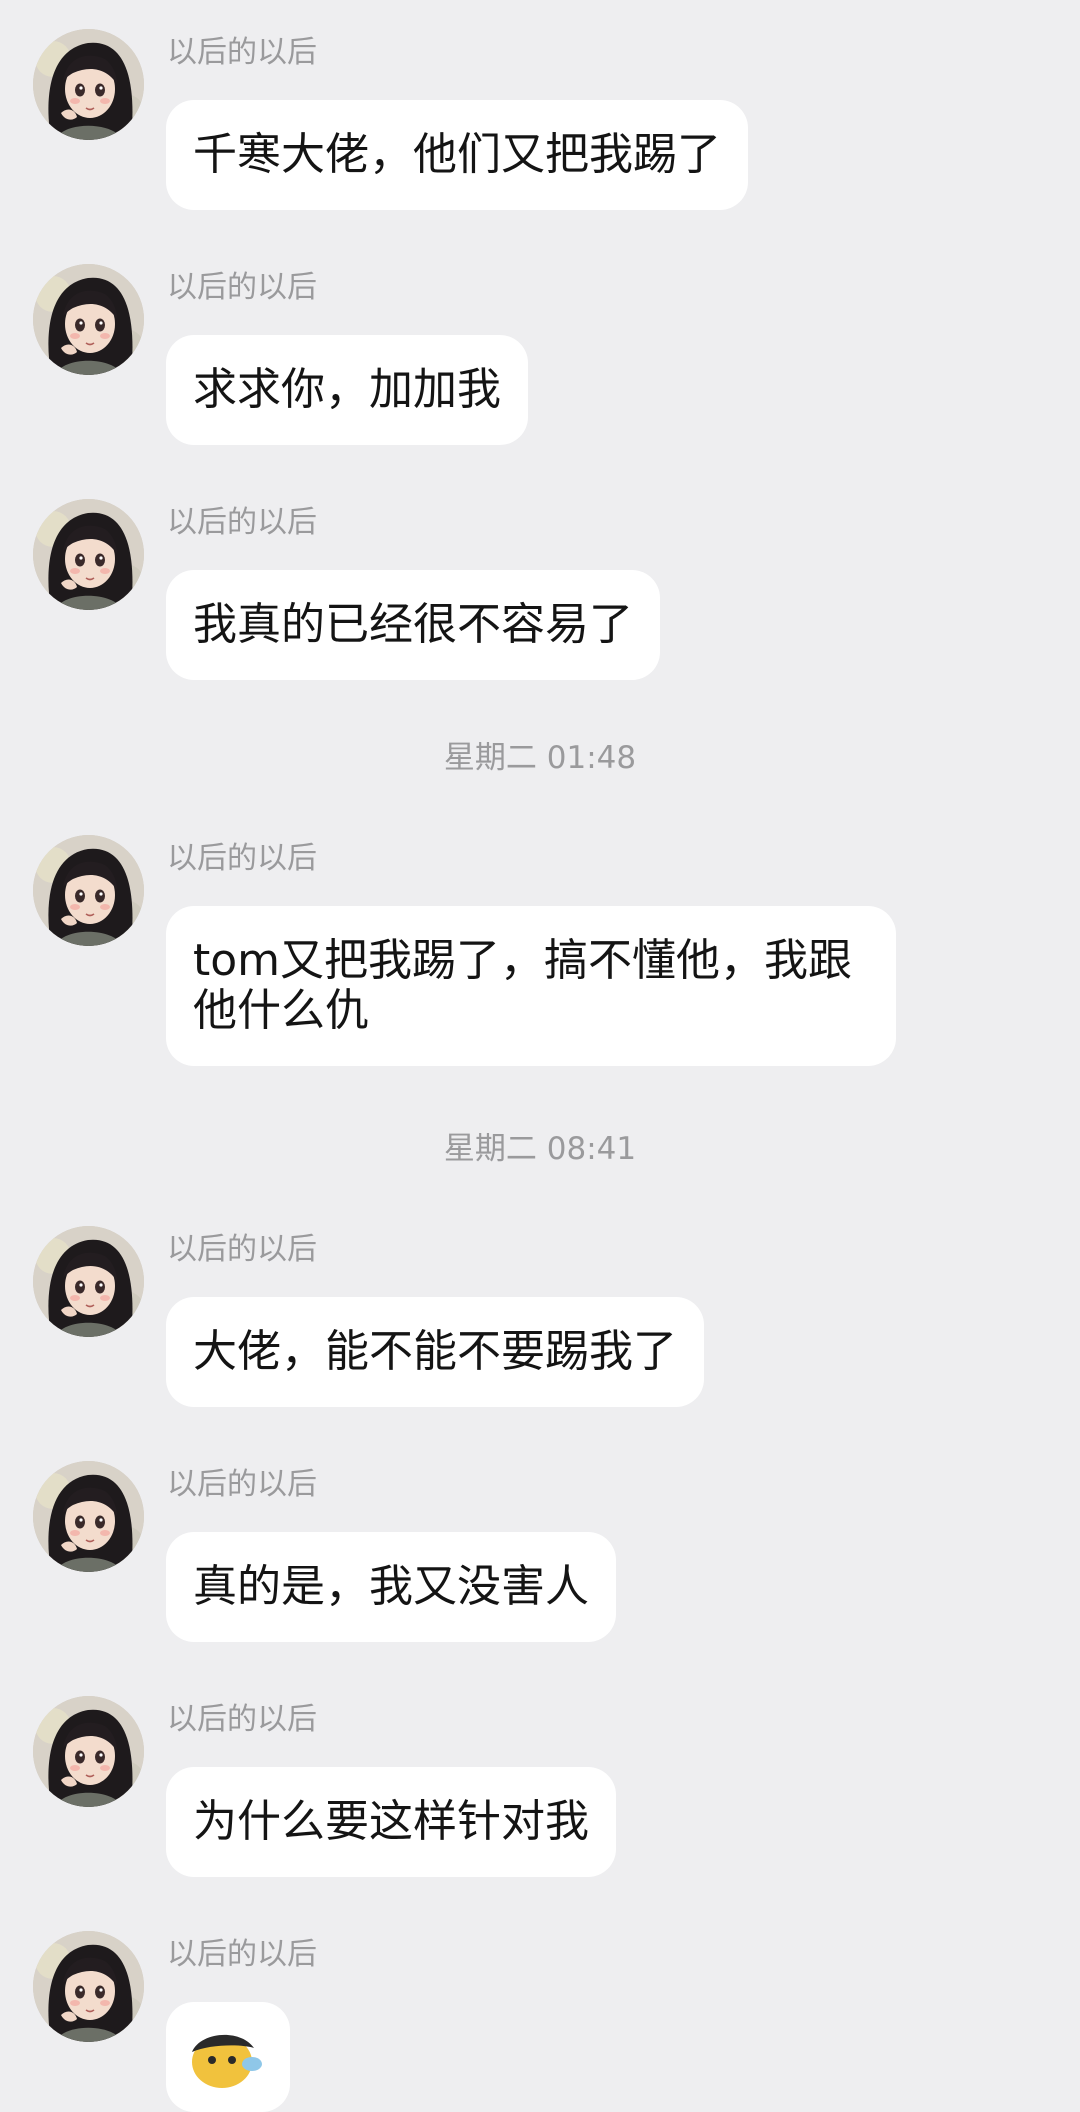  What do you see at coordinates (227, 2061) in the screenshot?
I see `cartoon-sticker-icon` at bounding box center [227, 2061].